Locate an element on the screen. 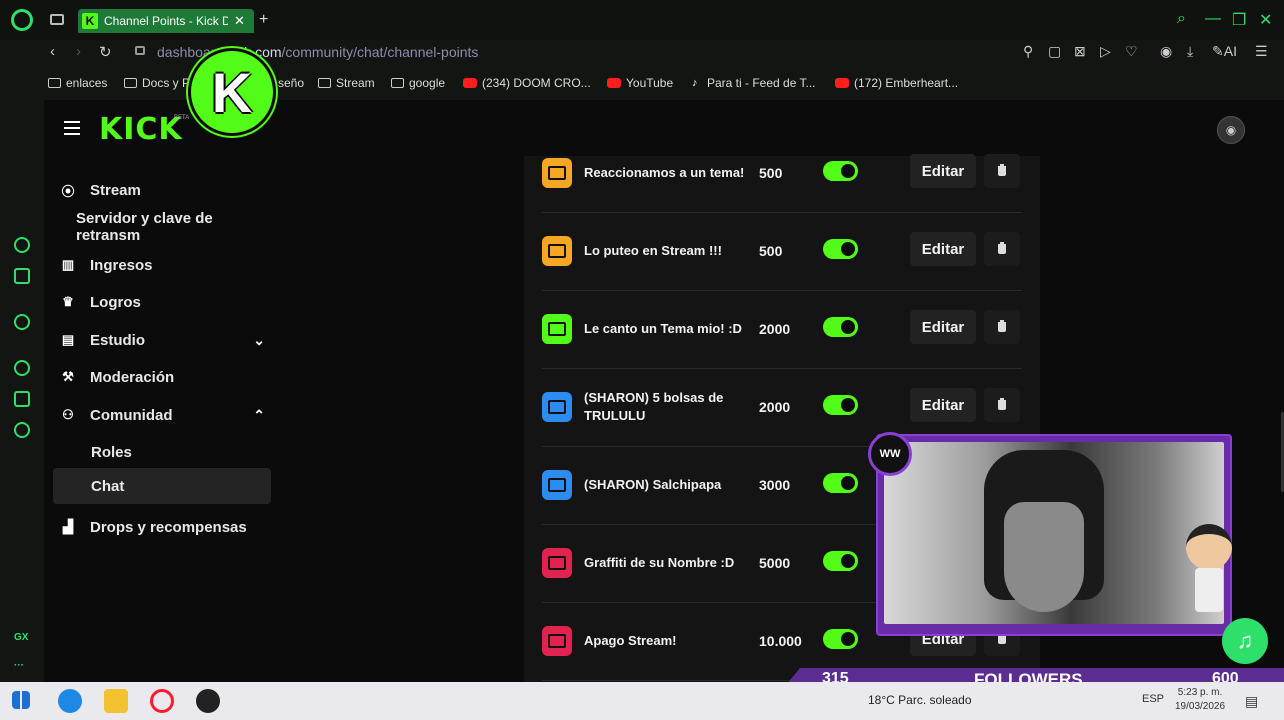 The height and width of the screenshot is (720, 1284). webcam-feed is located at coordinates (1054, 533).